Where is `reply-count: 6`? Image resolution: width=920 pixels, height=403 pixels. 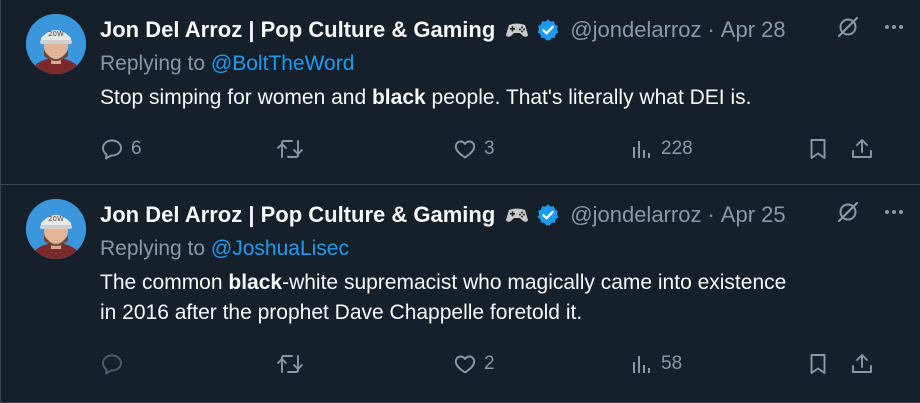 reply-count: 6 is located at coordinates (136, 148).